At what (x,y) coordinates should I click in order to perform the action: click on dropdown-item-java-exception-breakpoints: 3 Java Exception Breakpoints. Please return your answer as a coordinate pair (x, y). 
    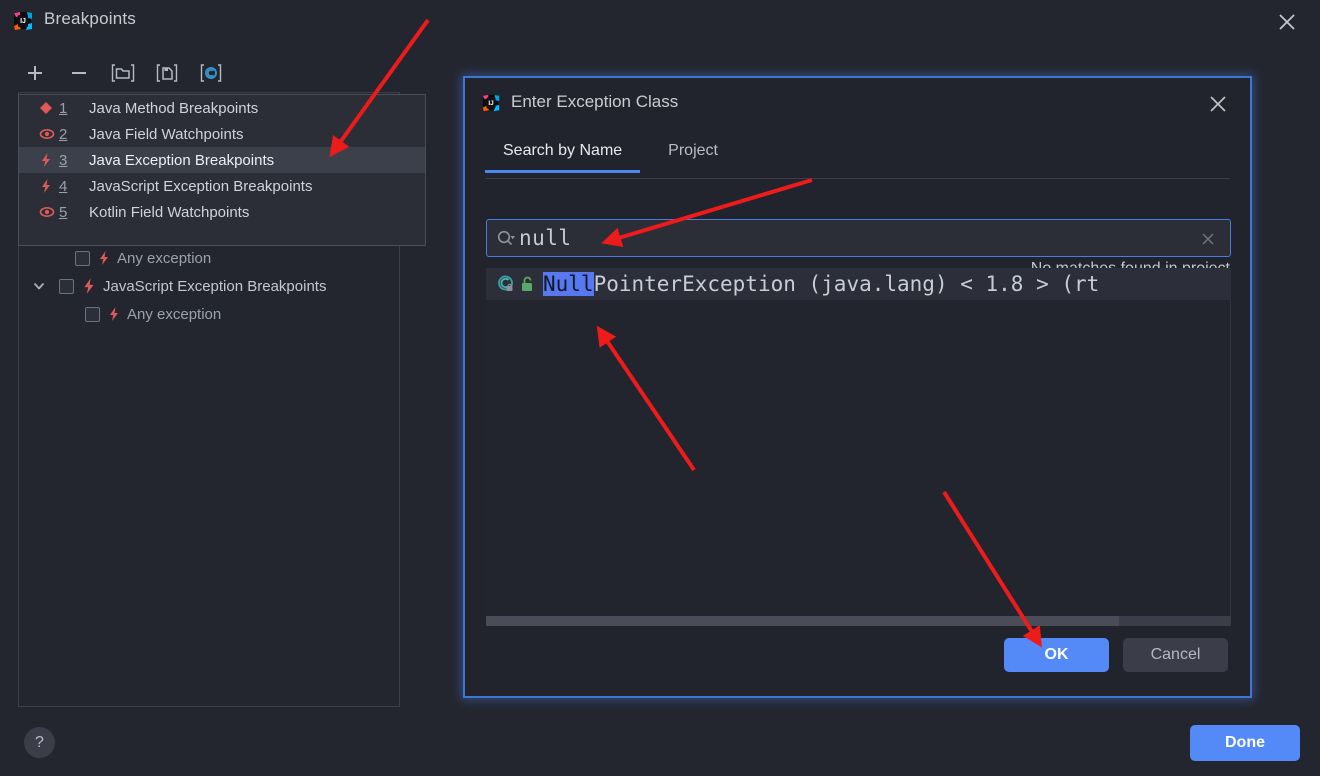
    Looking at the image, I should click on (222, 160).